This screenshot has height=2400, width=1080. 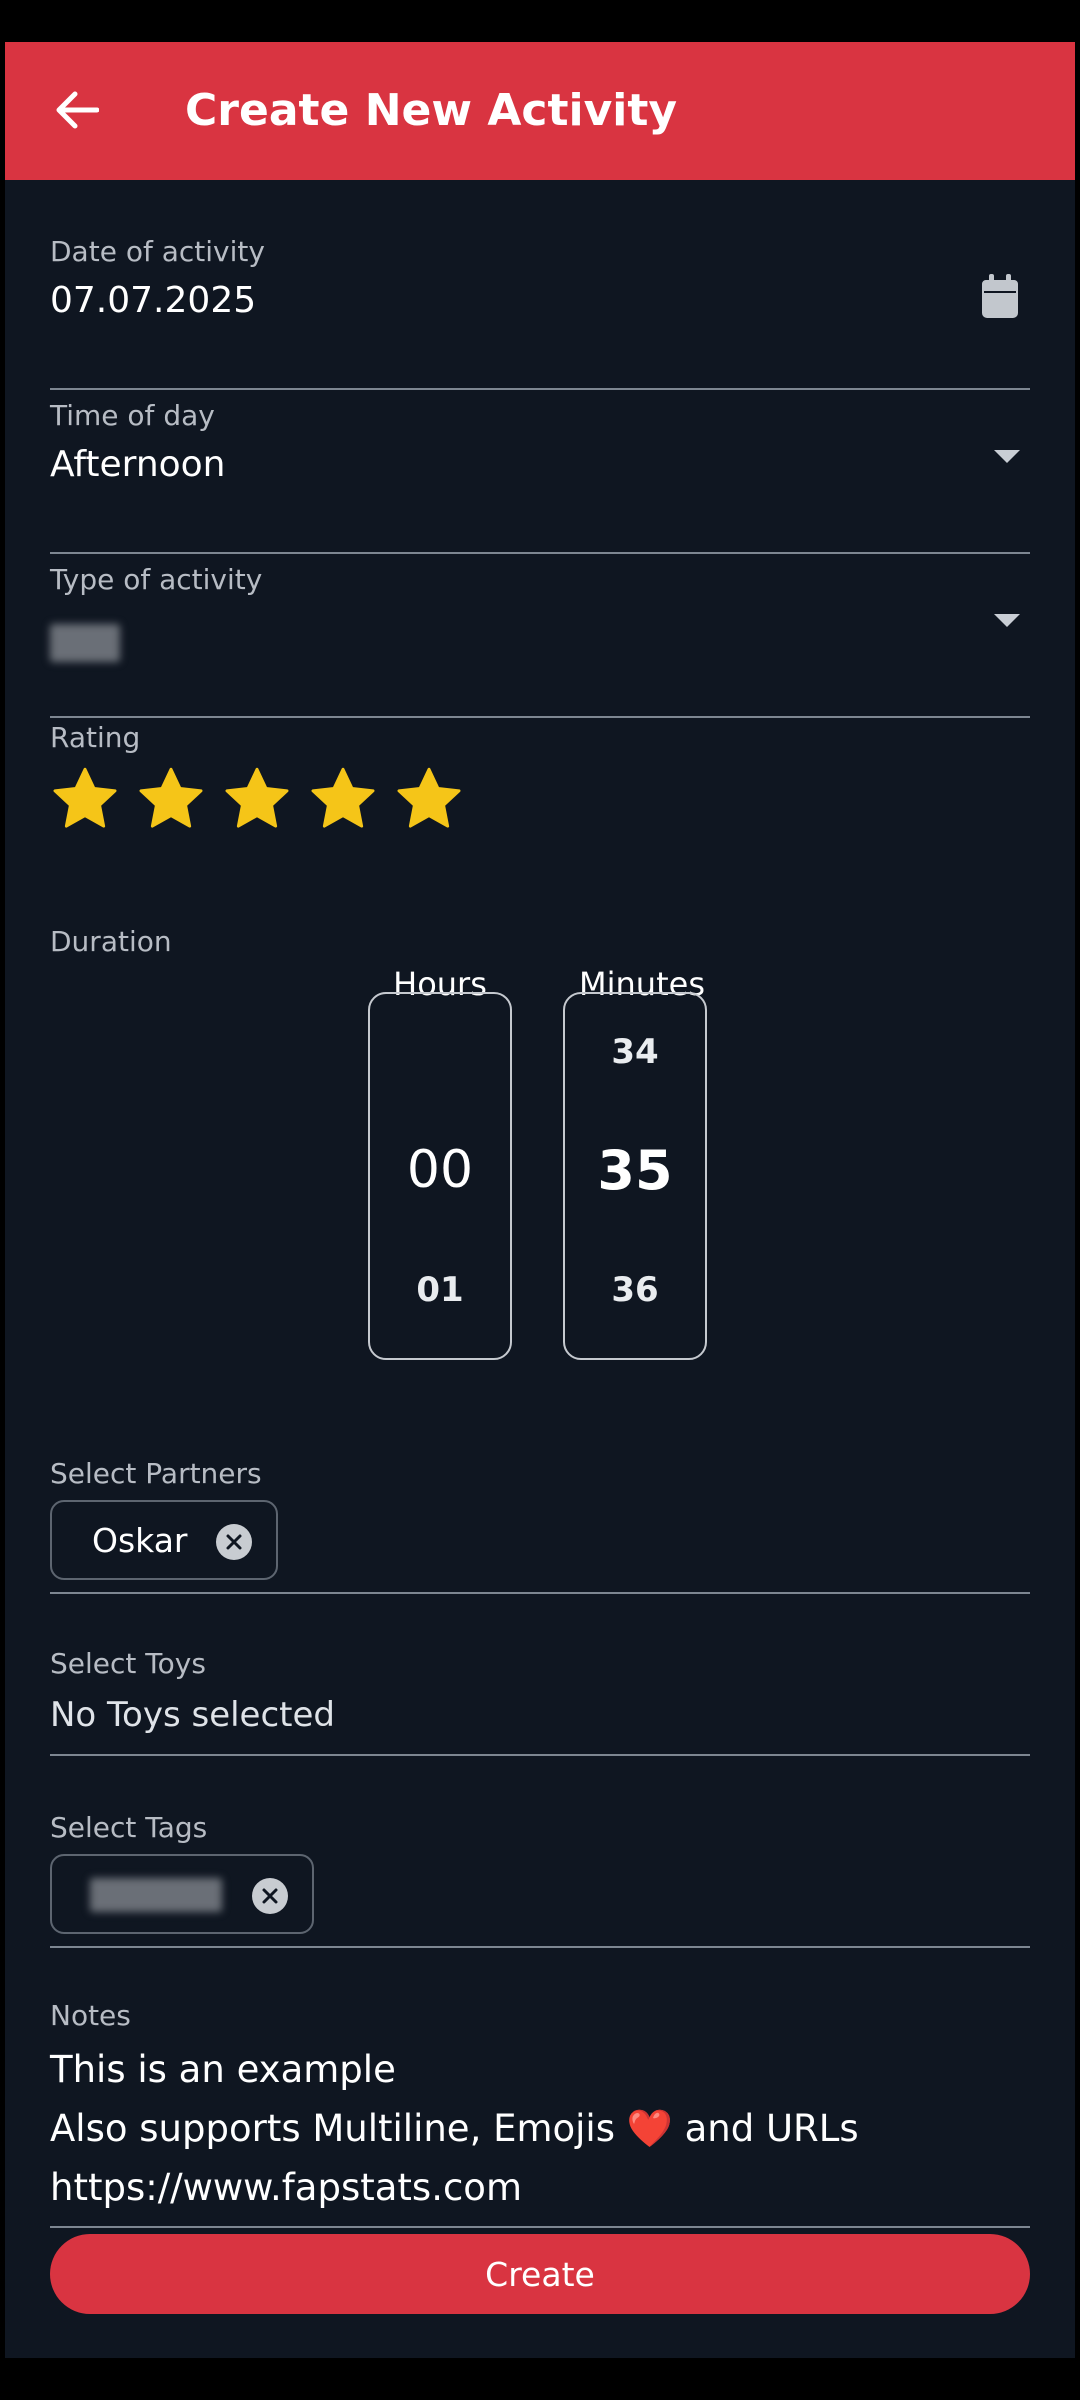 What do you see at coordinates (649, 2128) in the screenshot?
I see `heart-emoji: ❤️` at bounding box center [649, 2128].